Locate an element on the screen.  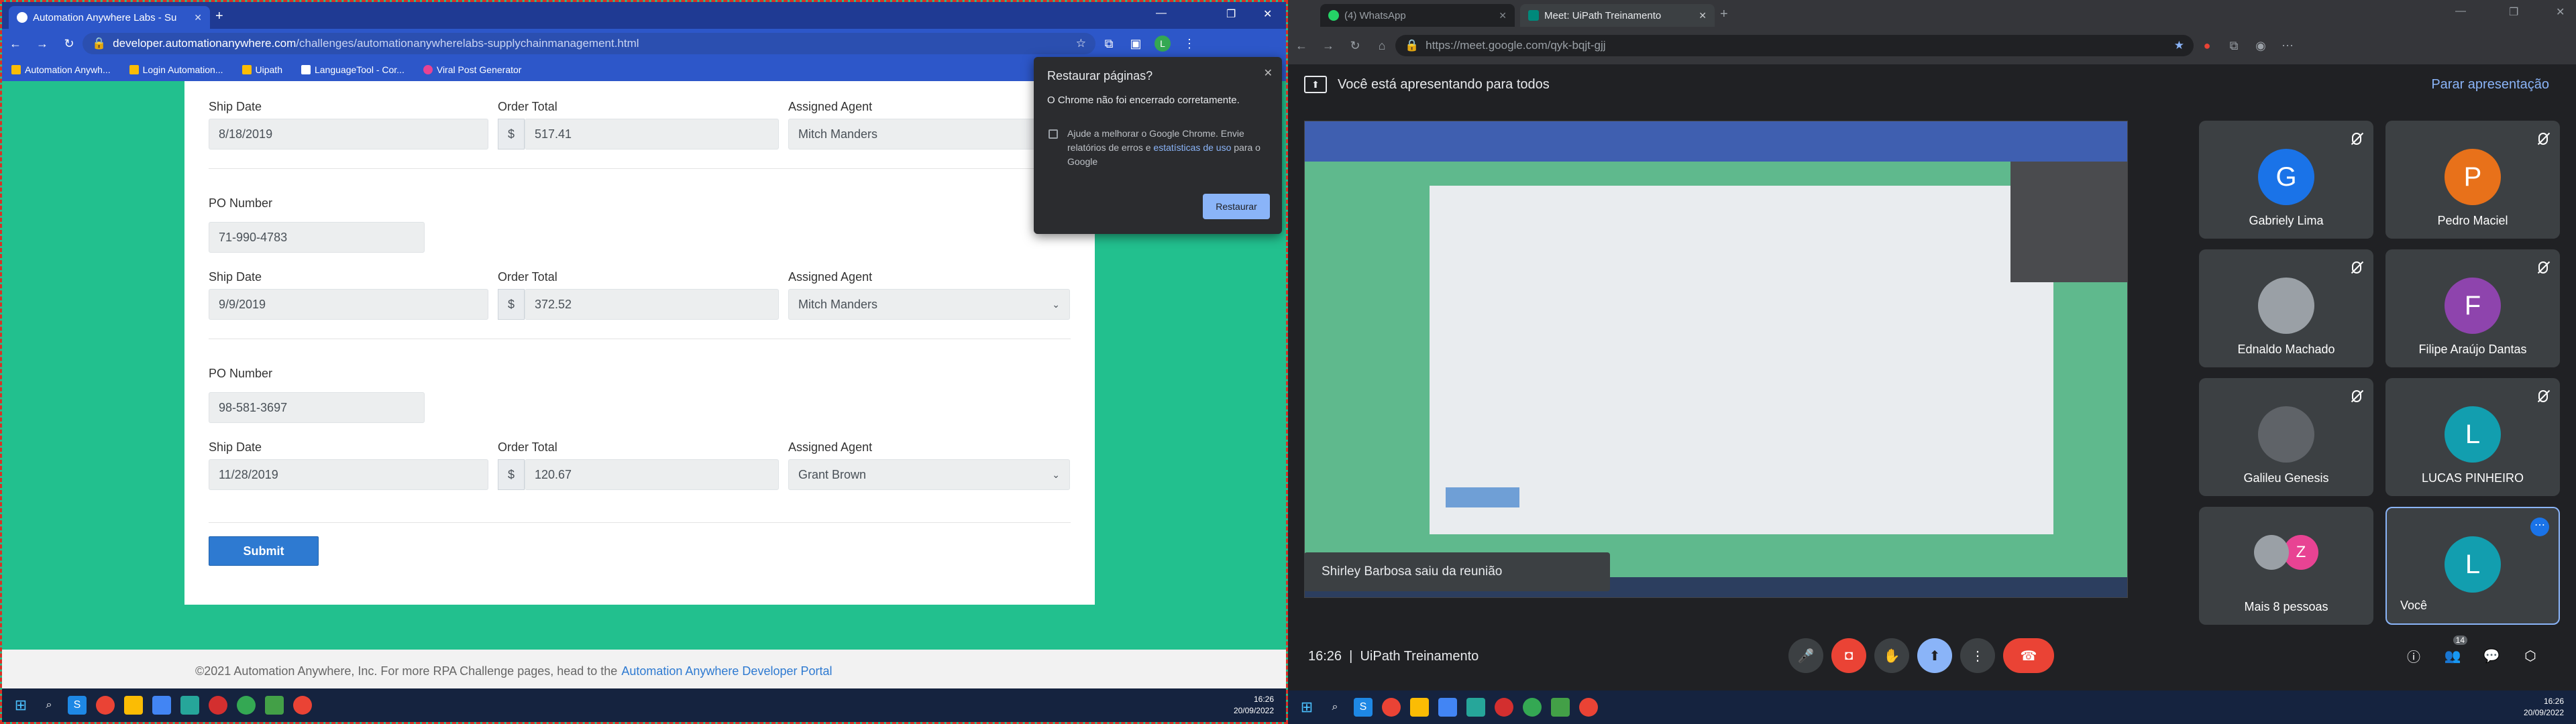
order-total-field: 517.41 is located at coordinates (652, 134).